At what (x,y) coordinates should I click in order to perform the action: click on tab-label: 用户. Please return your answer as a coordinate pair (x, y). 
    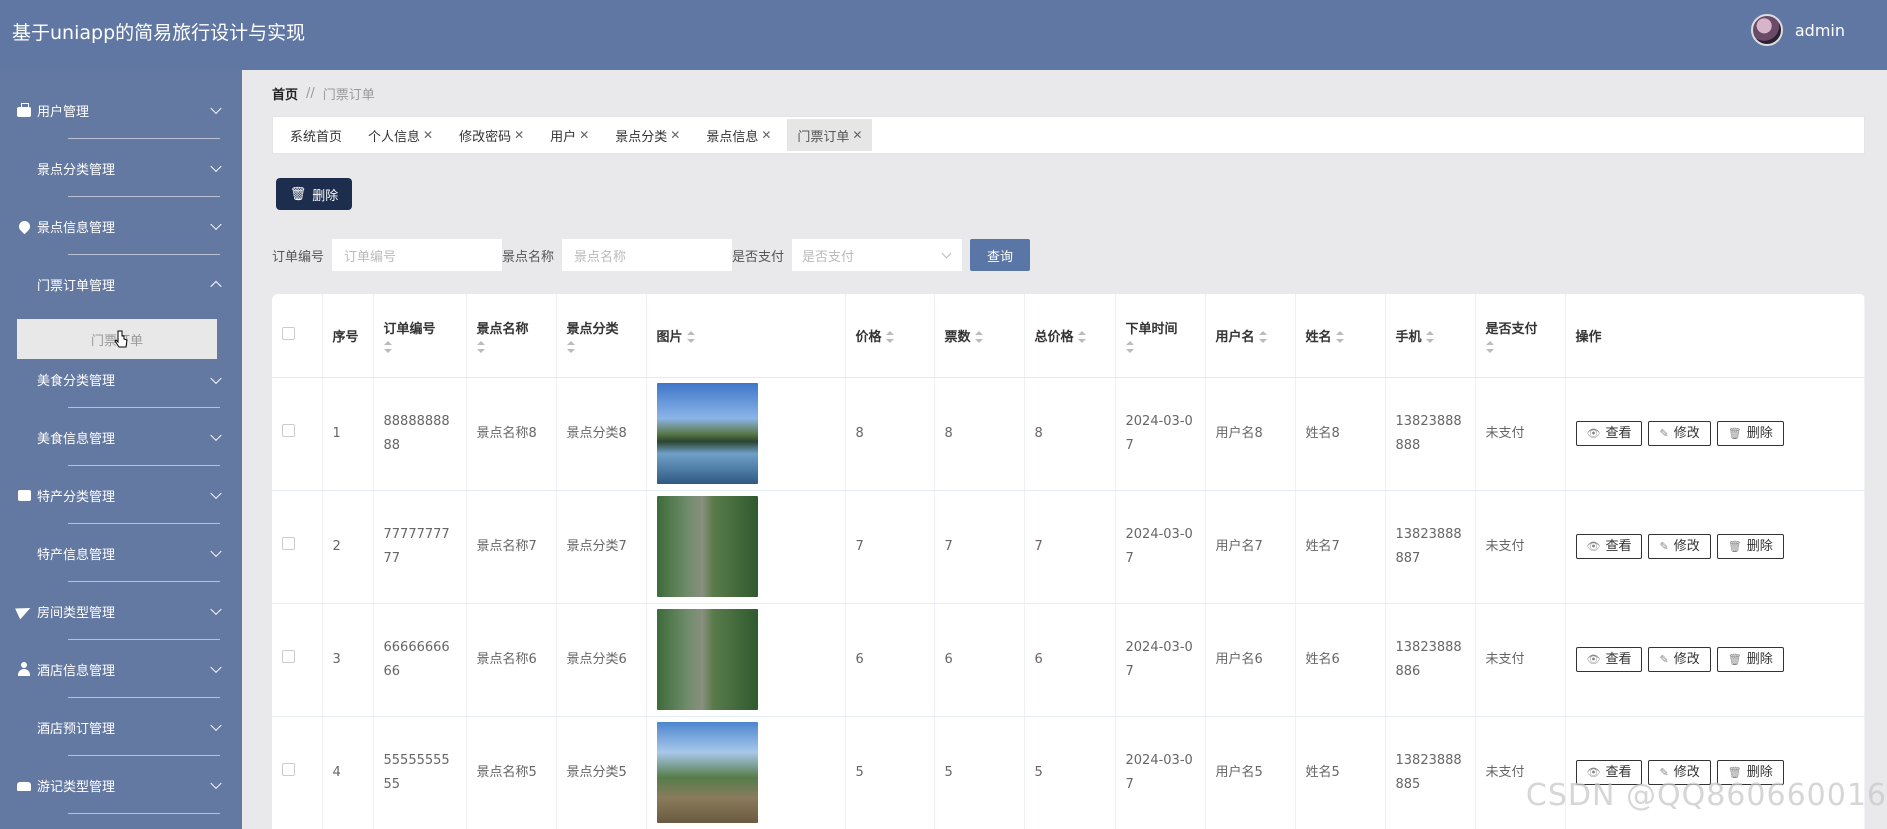
    Looking at the image, I should click on (563, 137).